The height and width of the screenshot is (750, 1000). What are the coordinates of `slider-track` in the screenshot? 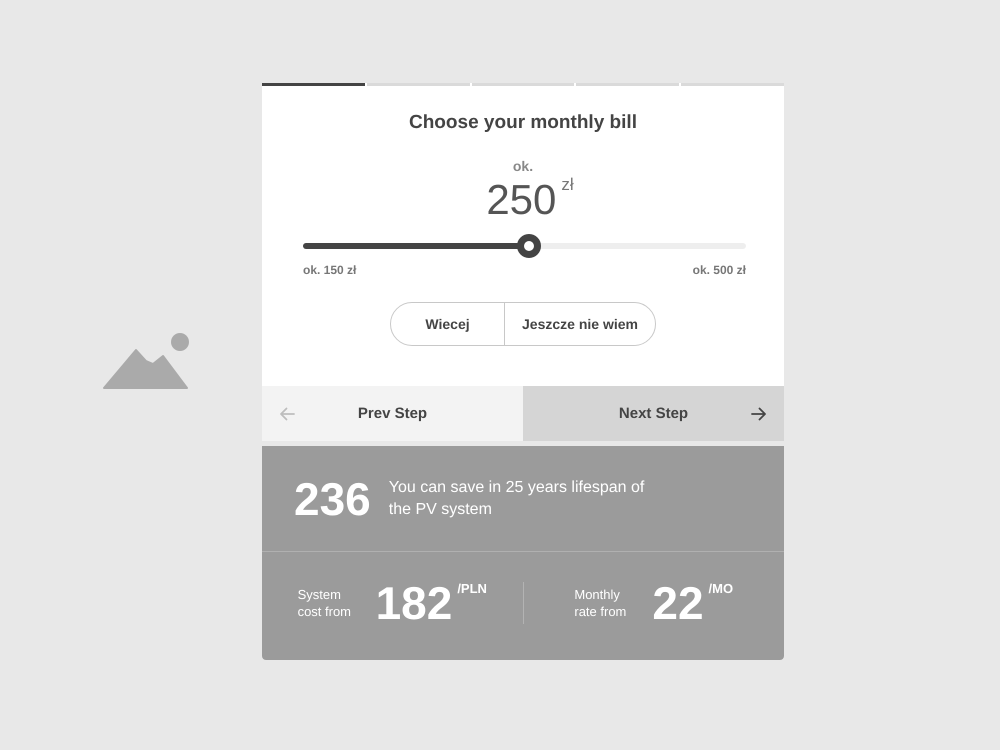 It's located at (524, 246).